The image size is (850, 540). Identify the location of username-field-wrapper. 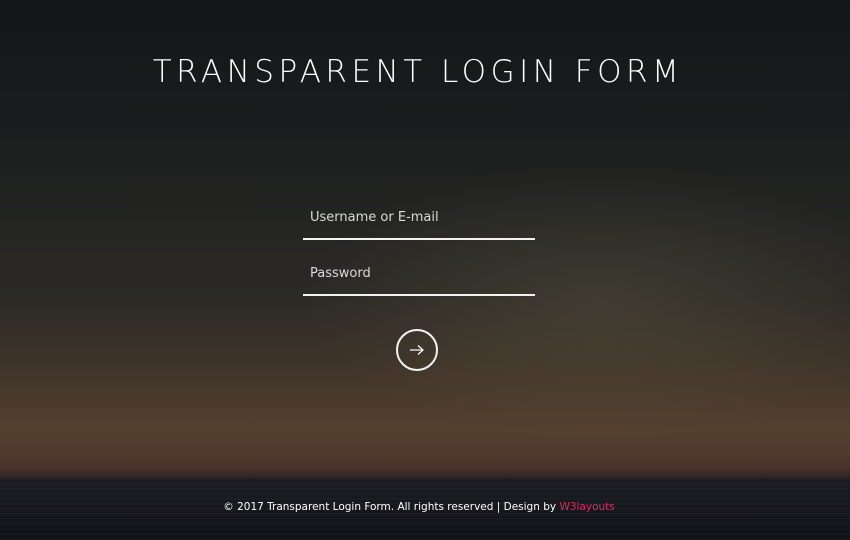
(419, 218).